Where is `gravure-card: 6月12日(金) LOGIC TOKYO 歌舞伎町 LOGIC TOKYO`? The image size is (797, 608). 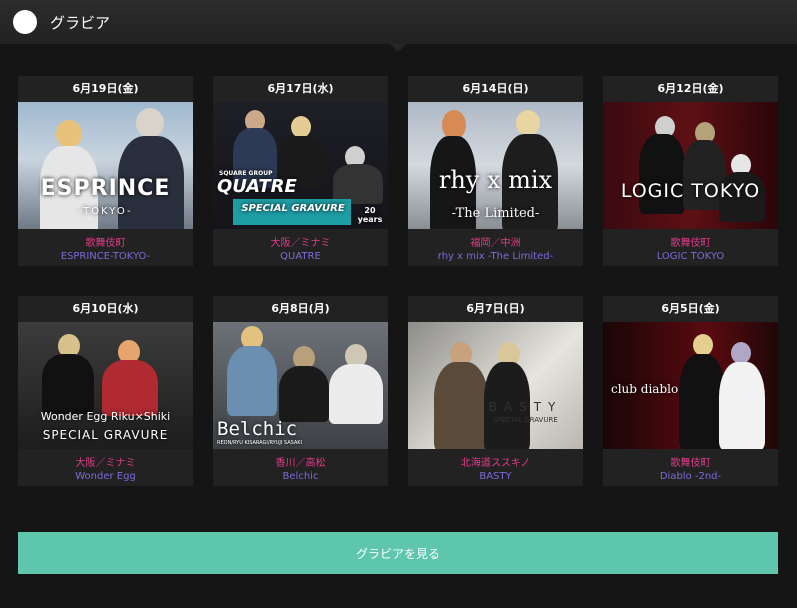
gravure-card: 6月12日(金) LOGIC TOKYO 歌舞伎町 LOGIC TOKYO is located at coordinates (690, 171).